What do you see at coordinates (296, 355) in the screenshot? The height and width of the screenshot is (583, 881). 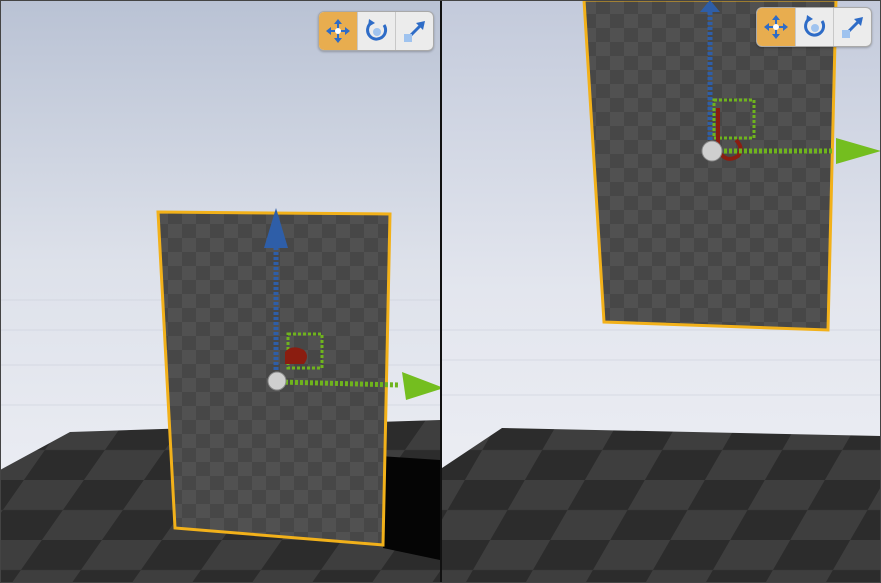 I see `gizmo-x-axis` at bounding box center [296, 355].